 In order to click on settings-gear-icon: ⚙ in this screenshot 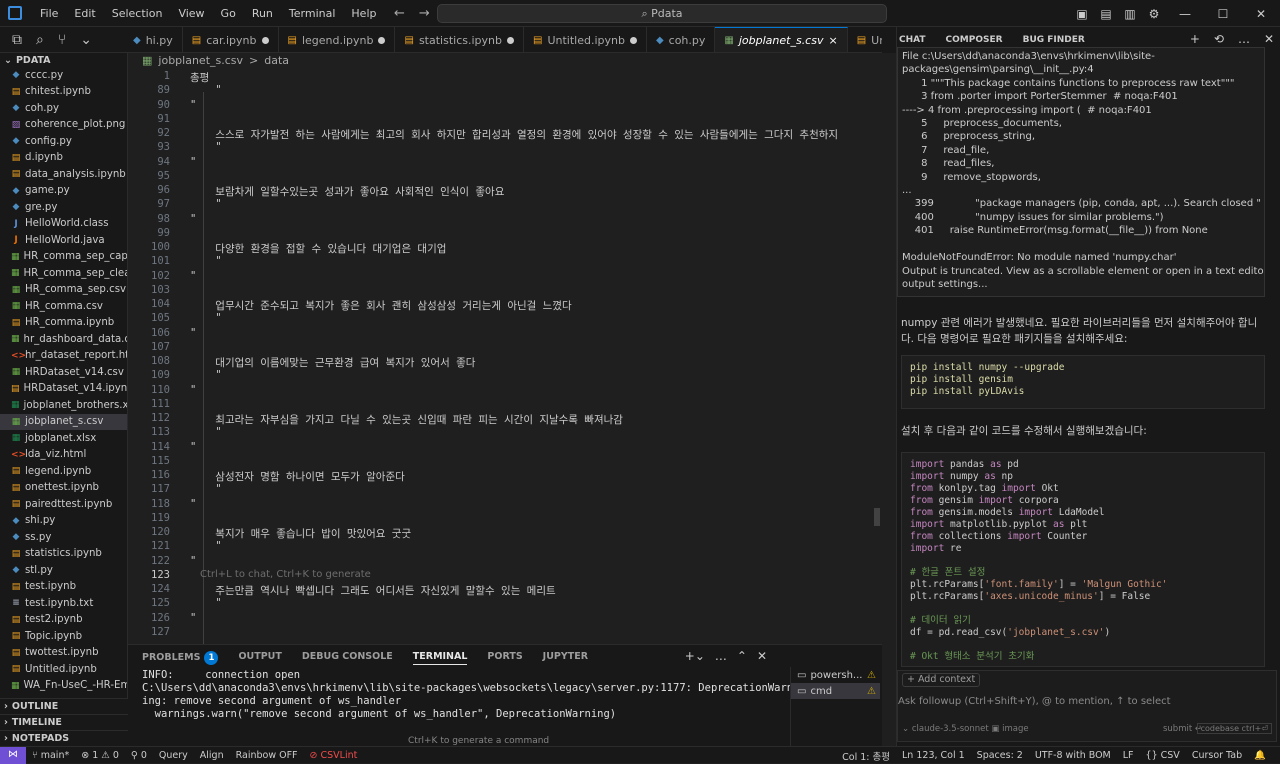, I will do `click(1154, 14)`.